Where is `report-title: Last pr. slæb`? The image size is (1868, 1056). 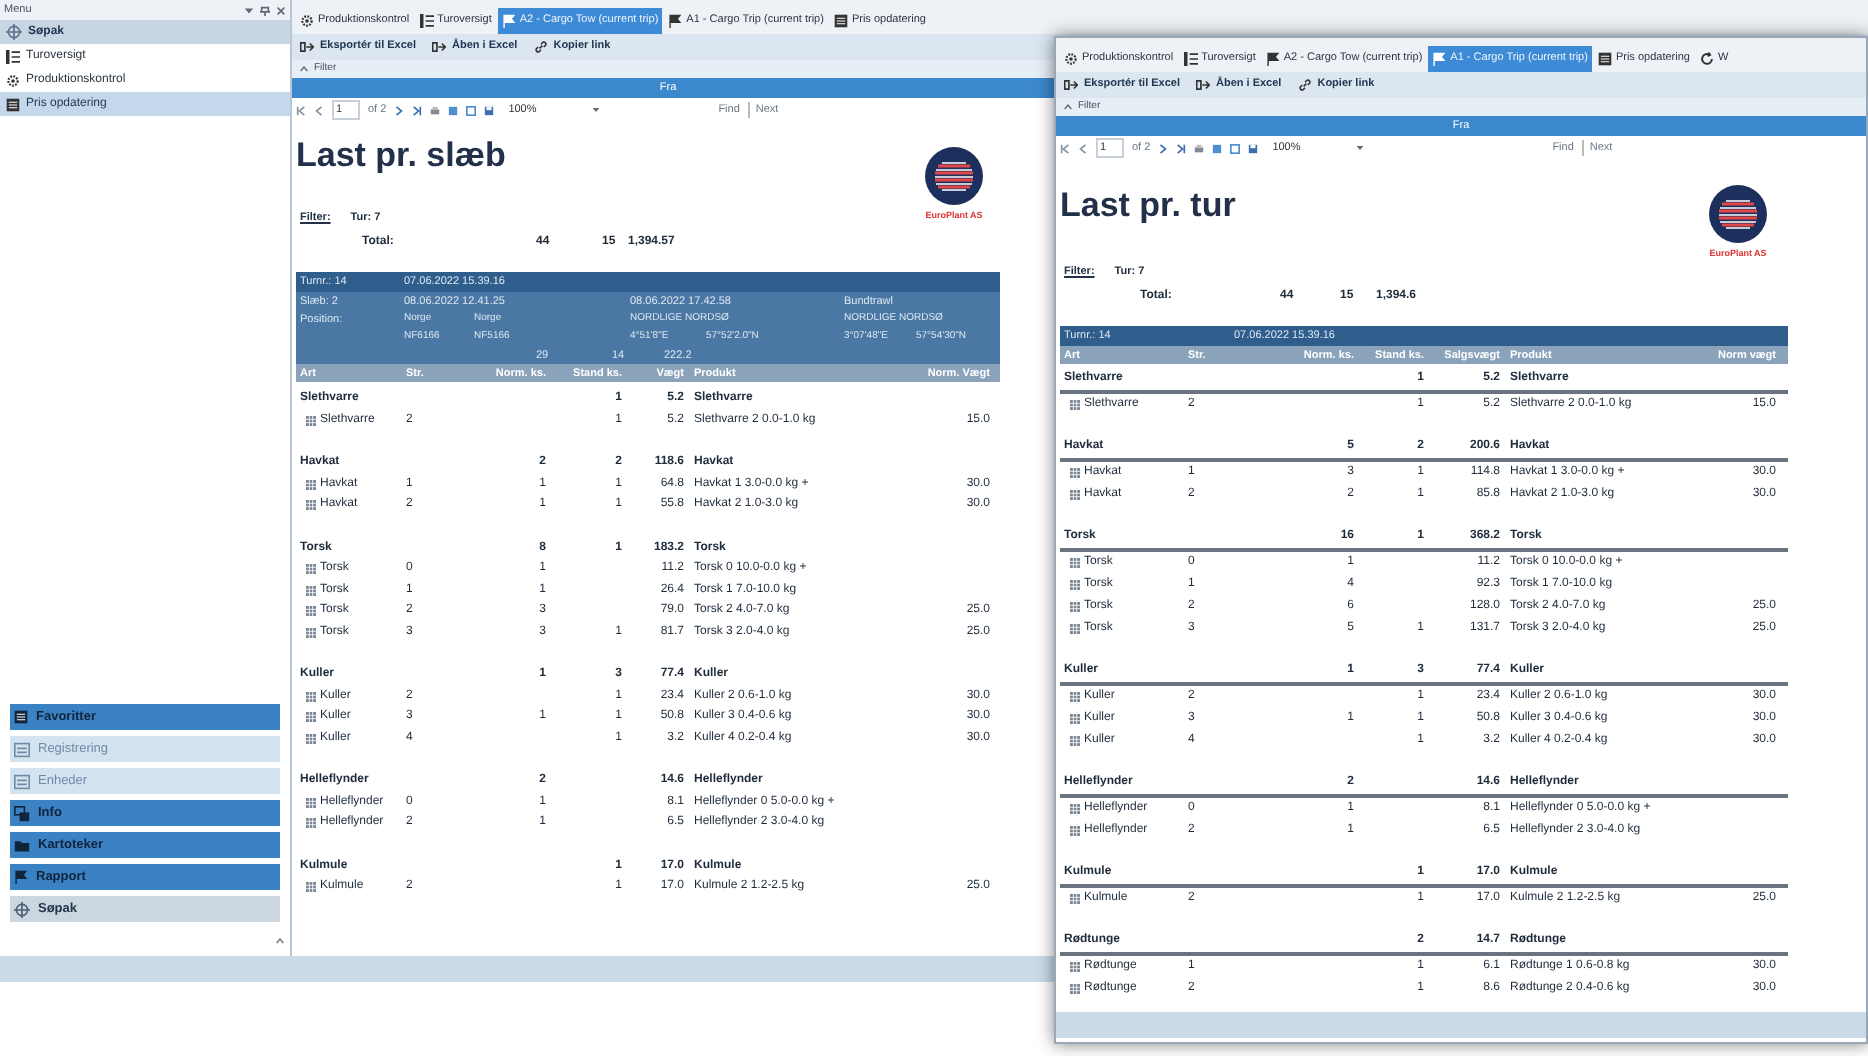 report-title: Last pr. slæb is located at coordinates (401, 156).